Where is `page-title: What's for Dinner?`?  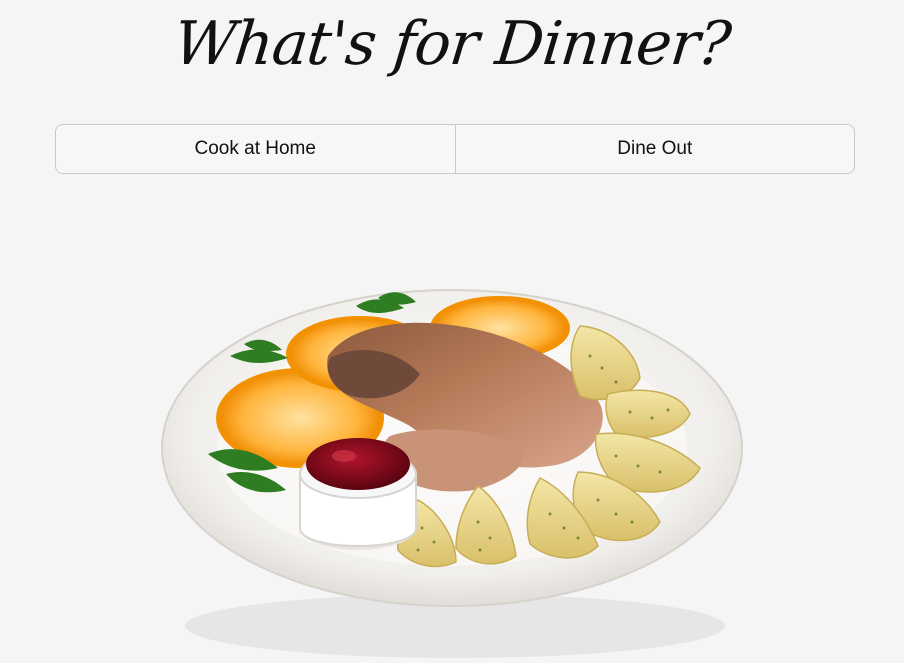 page-title: What's for Dinner? is located at coordinates (452, 44).